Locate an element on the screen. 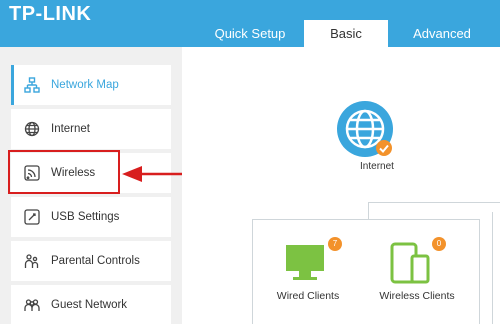  sidebar-item-guest-network: Guest Network is located at coordinates (91, 304).